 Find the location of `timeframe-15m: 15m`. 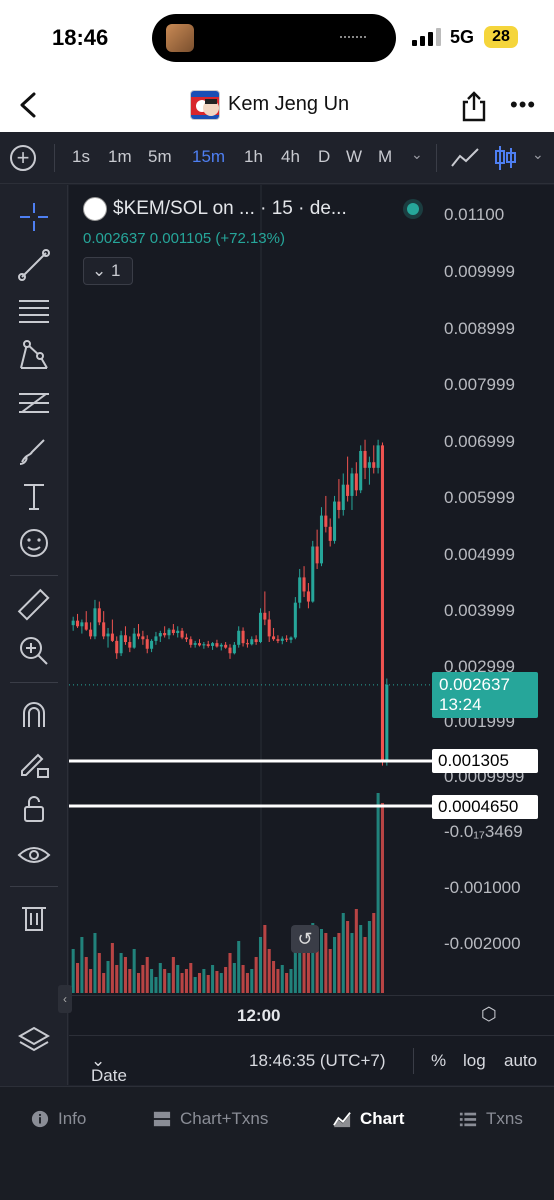

timeframe-15m: 15m is located at coordinates (208, 157).